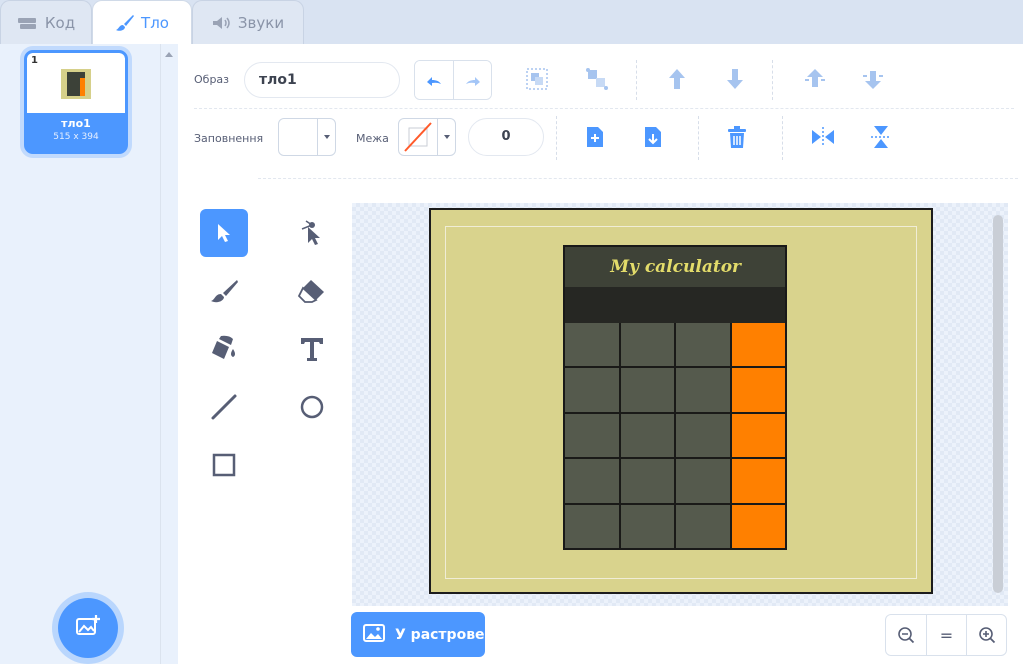 The image size is (1023, 664). I want to click on add-backdrop-button, so click(88, 628).